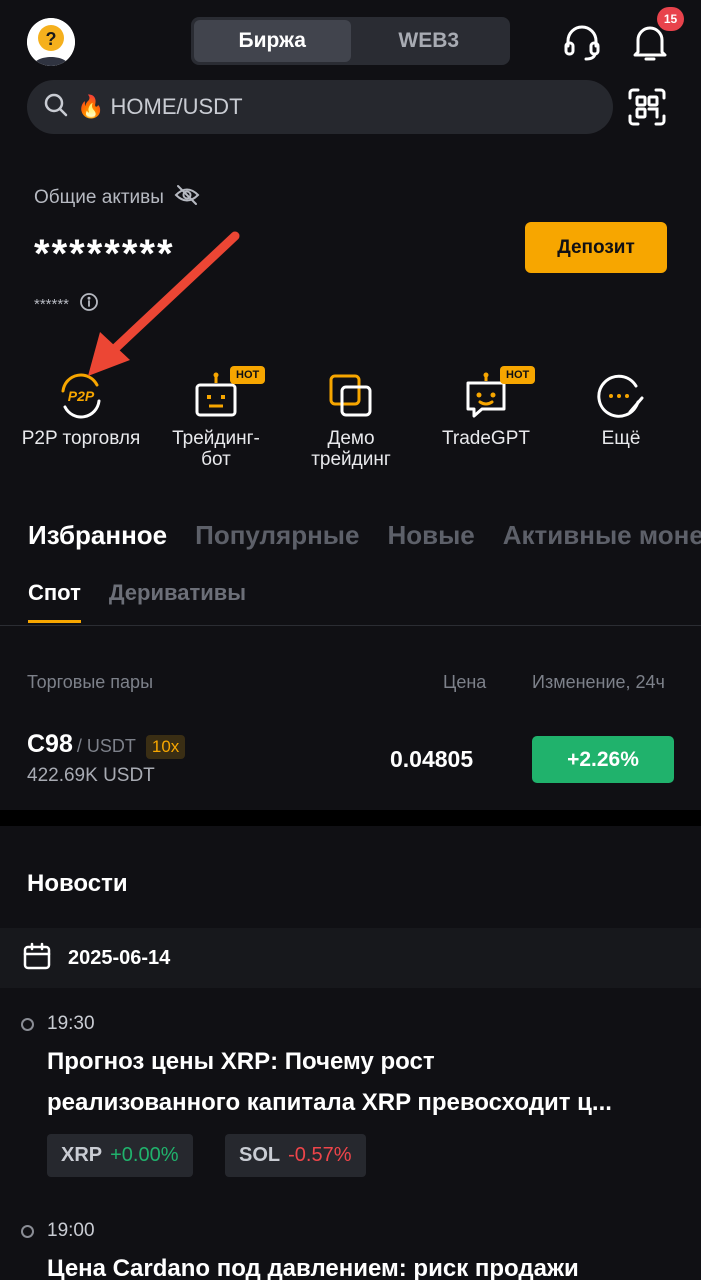  Describe the element at coordinates (603, 759) in the screenshot. I see `pair-change-badge: +2.26%` at that location.